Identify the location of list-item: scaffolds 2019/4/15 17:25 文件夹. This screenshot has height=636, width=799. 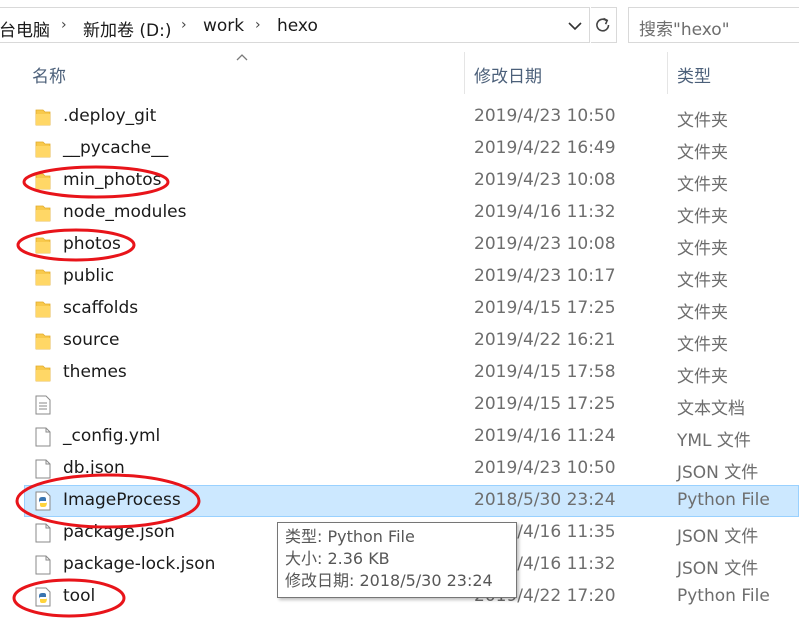
(411, 309).